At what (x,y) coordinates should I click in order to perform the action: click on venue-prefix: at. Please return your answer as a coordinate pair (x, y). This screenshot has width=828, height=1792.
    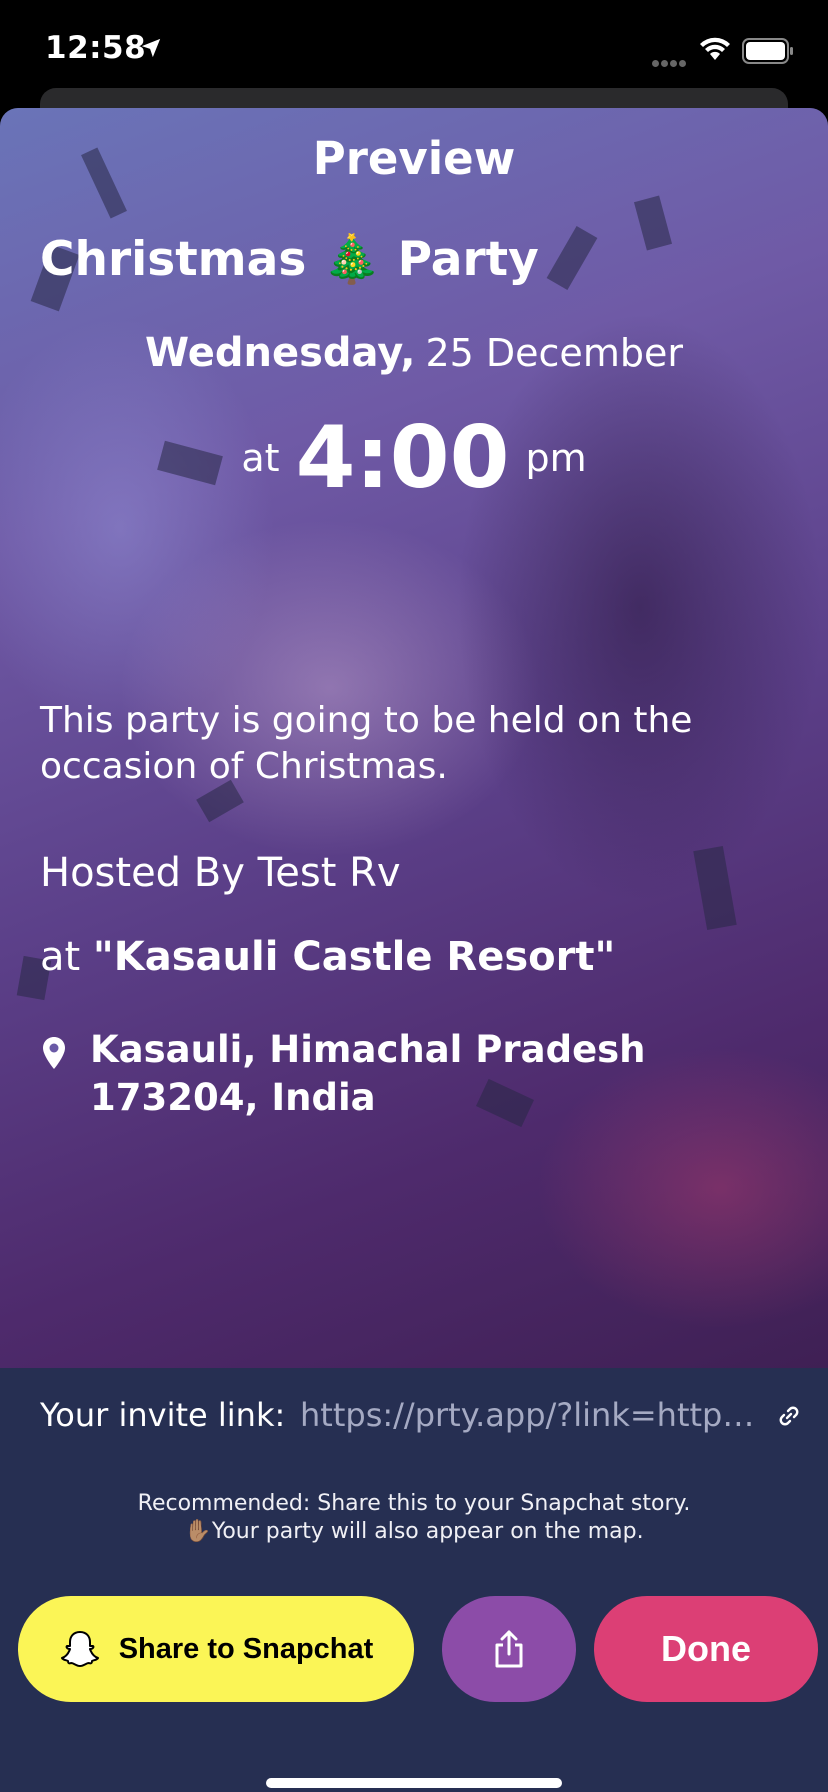
    Looking at the image, I should click on (60, 957).